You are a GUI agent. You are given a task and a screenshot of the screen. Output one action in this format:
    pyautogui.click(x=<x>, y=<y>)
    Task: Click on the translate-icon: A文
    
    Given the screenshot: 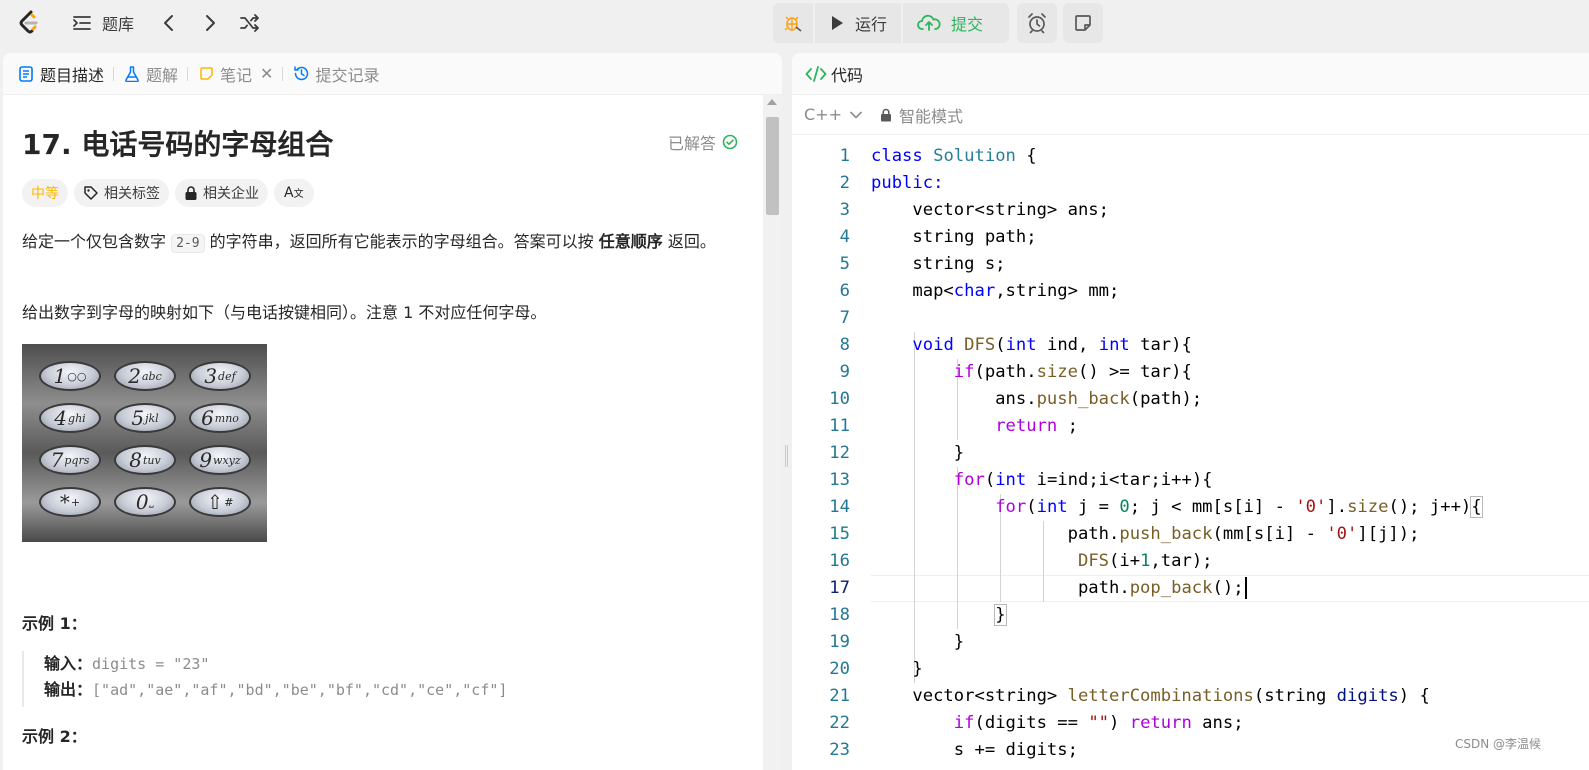 What is the action you would take?
    pyautogui.click(x=294, y=193)
    